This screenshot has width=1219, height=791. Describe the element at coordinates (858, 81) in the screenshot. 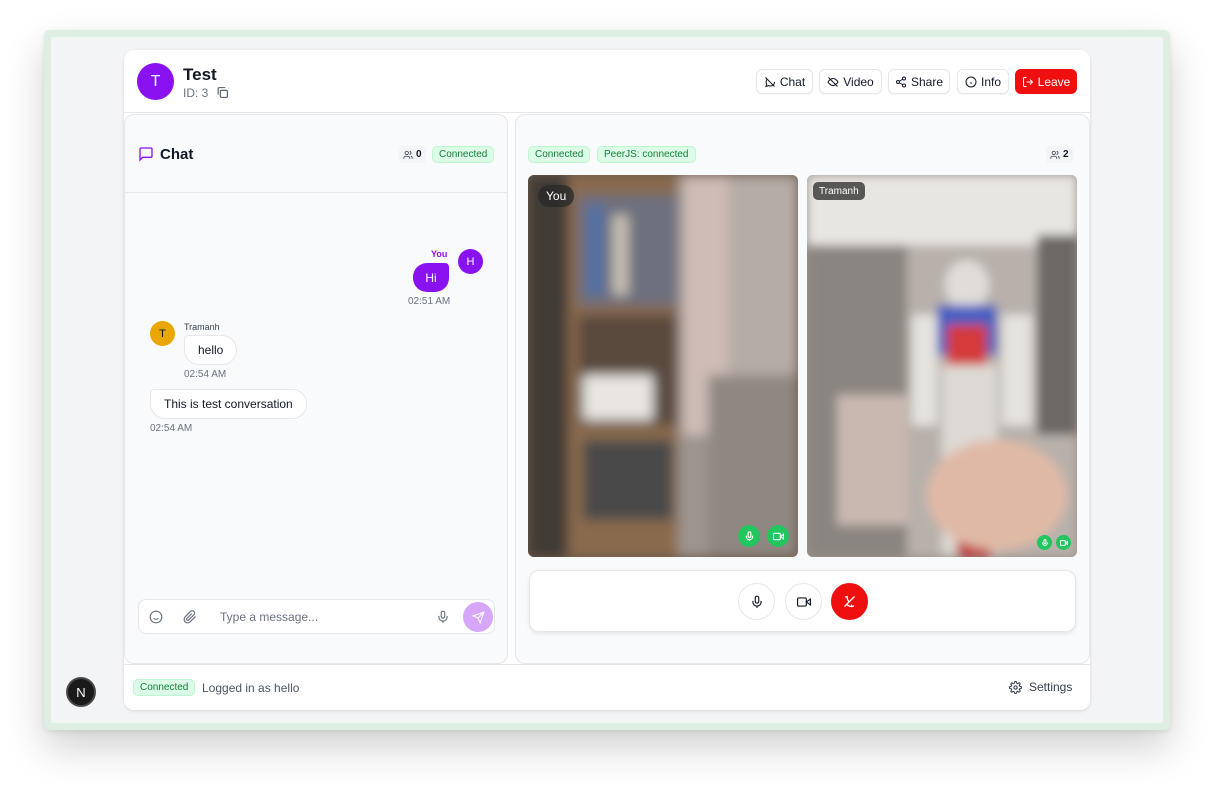

I see `toggle-video-label: Video` at that location.